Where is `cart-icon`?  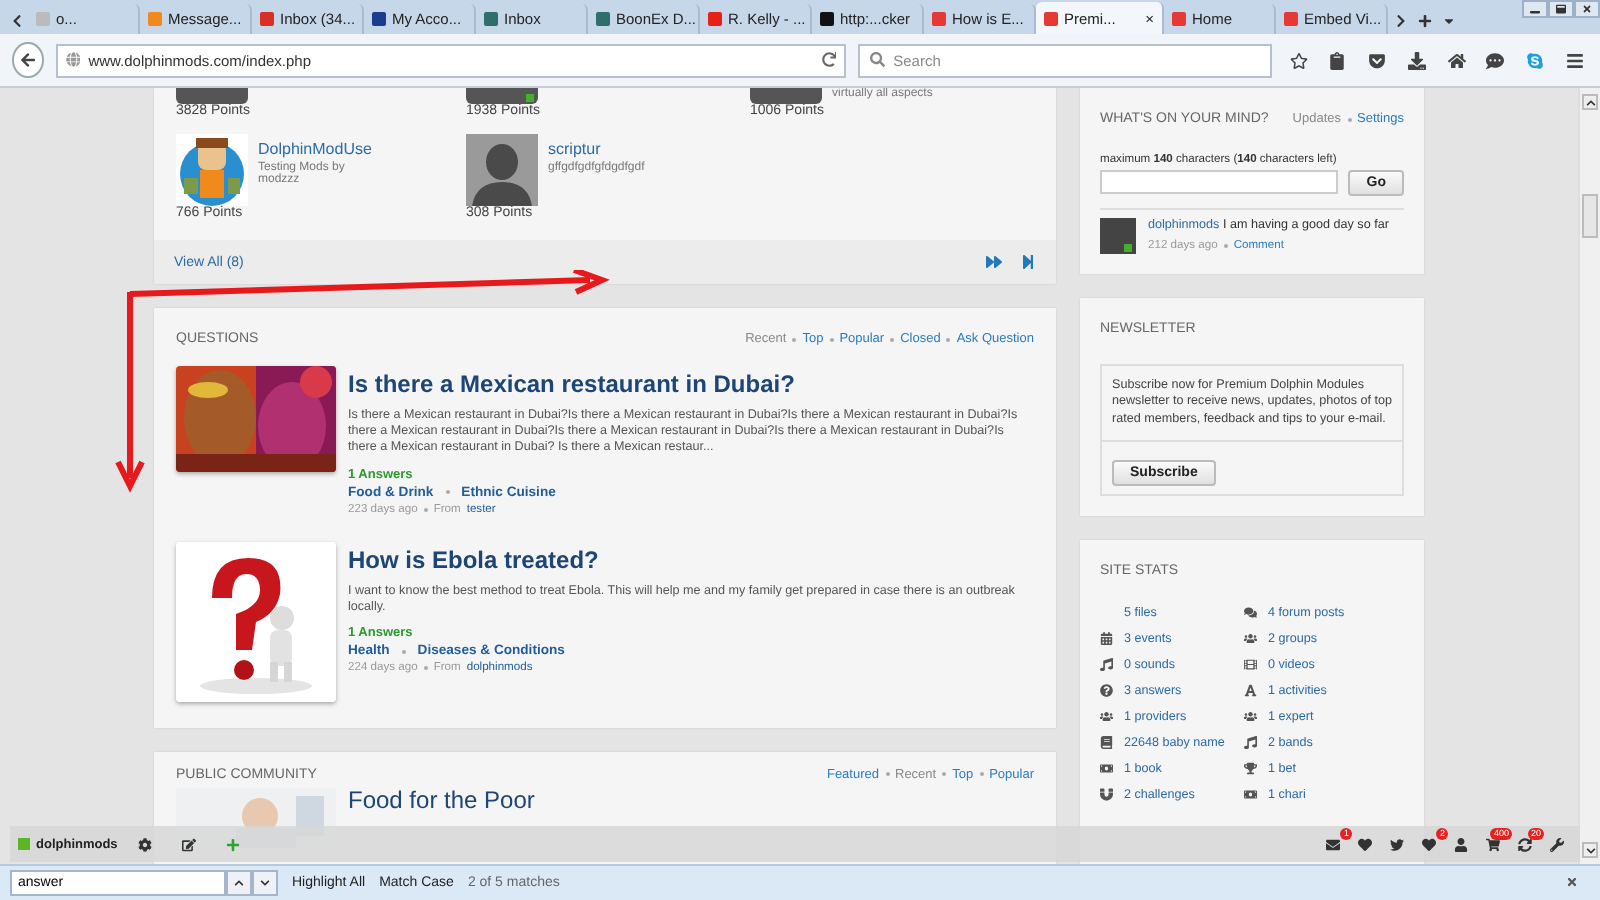 cart-icon is located at coordinates (1492, 844).